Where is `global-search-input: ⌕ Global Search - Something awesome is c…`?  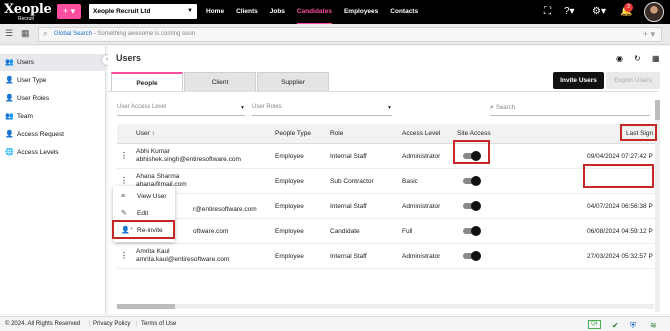
global-search-input: ⌕ Global Search - Something awesome is c… is located at coordinates (350, 34).